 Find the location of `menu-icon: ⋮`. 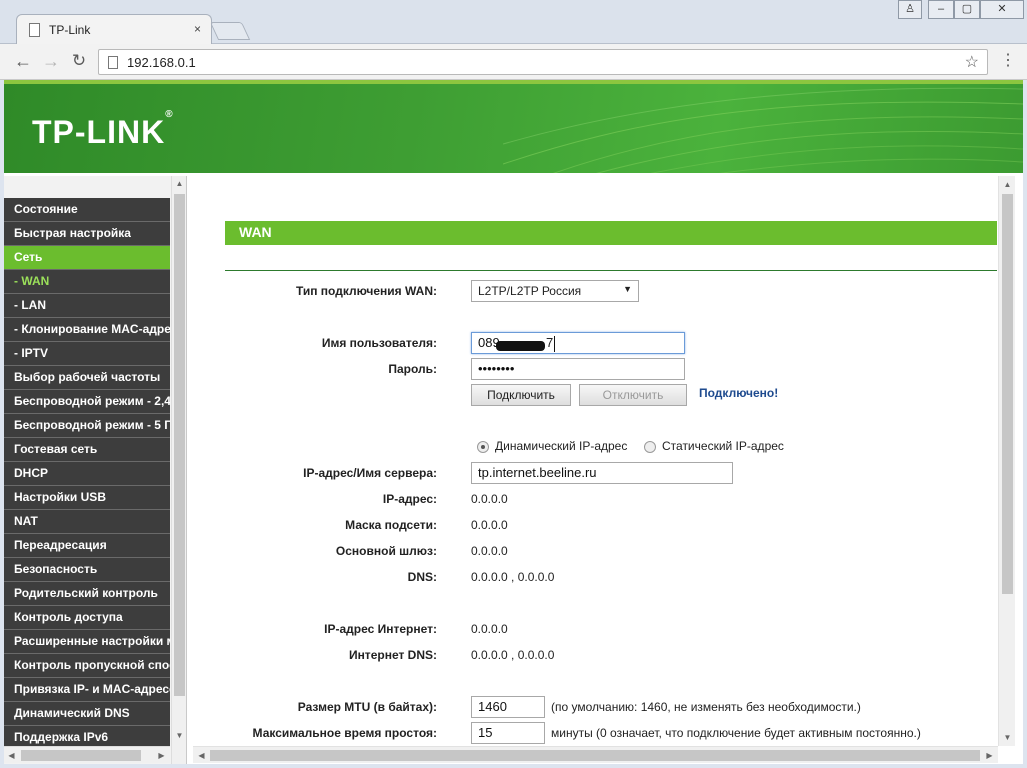

menu-icon: ⋮ is located at coordinates (1008, 62).